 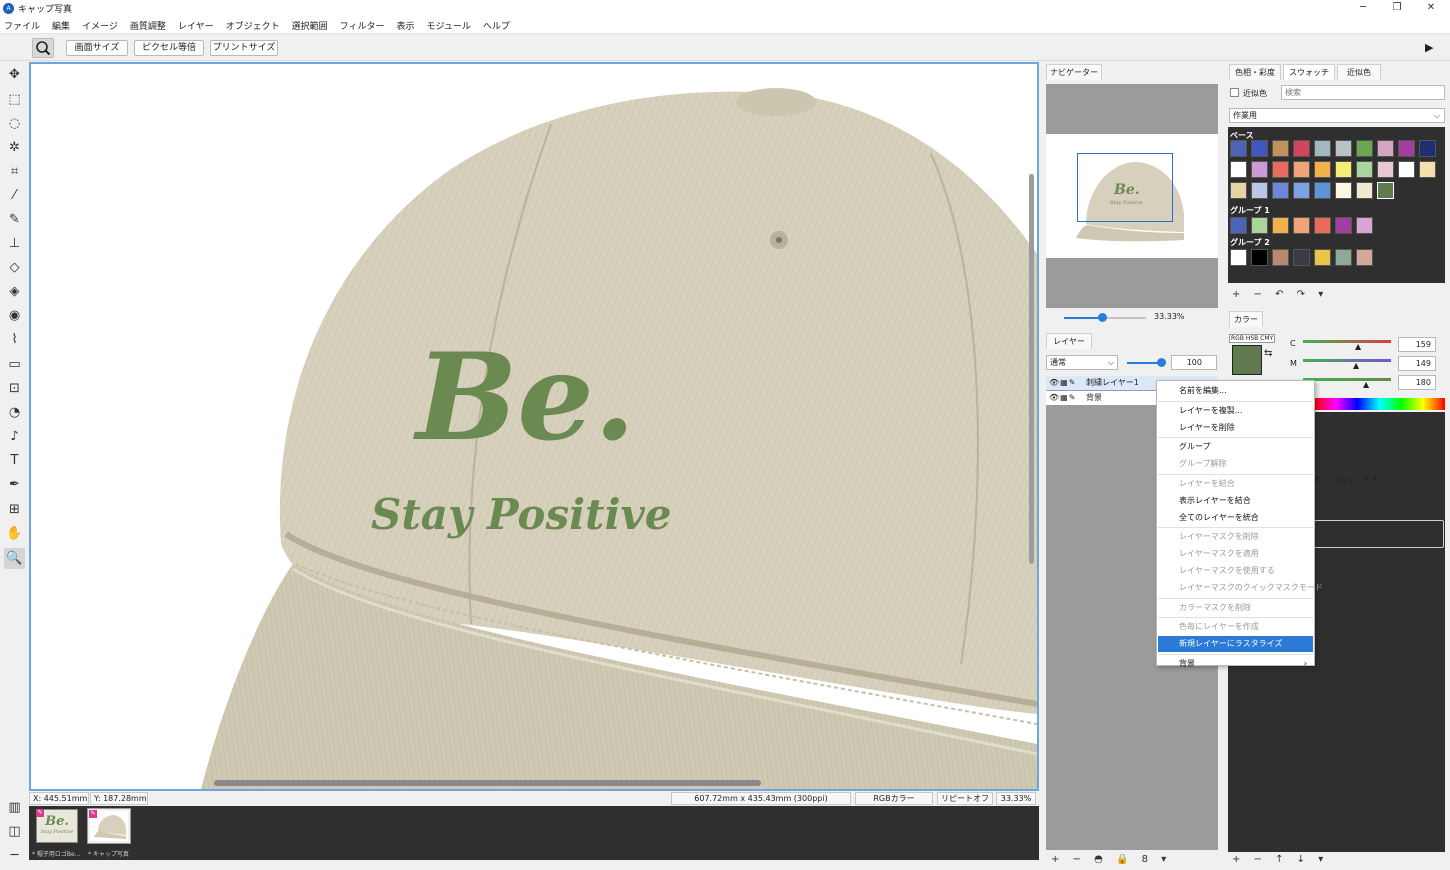 I want to click on magic-wand-icon: ✲, so click(x=14, y=147).